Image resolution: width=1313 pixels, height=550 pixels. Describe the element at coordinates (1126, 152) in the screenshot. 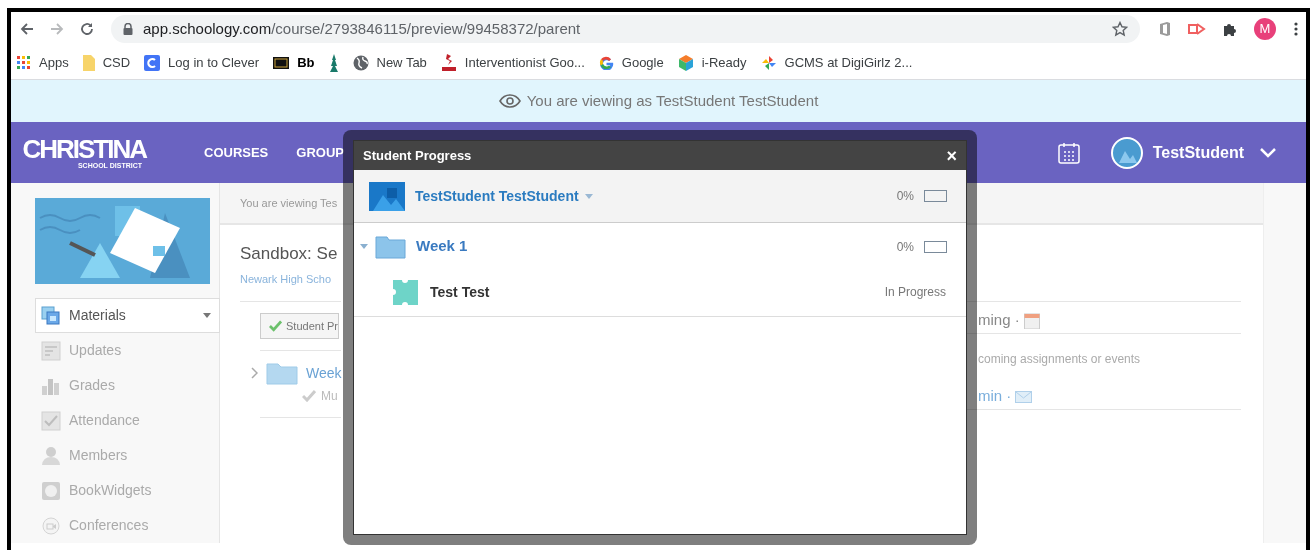

I see `user-avatar` at that location.